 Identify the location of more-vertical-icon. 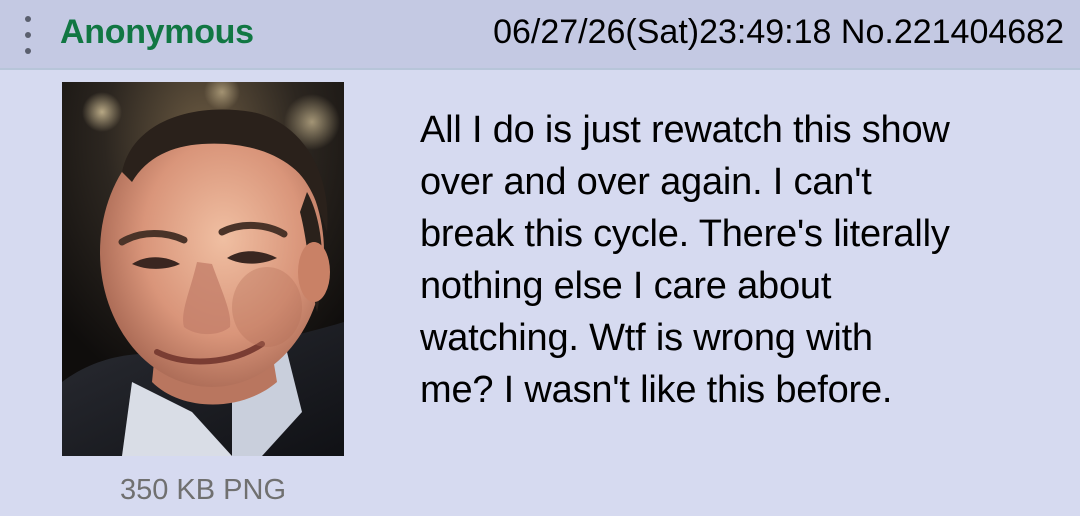
(28, 35).